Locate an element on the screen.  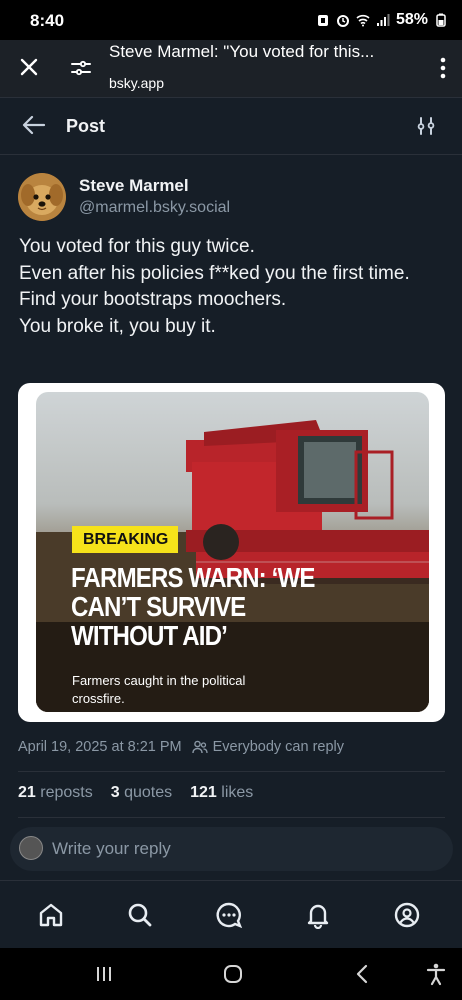
thread-settings-icon is located at coordinates (426, 126).